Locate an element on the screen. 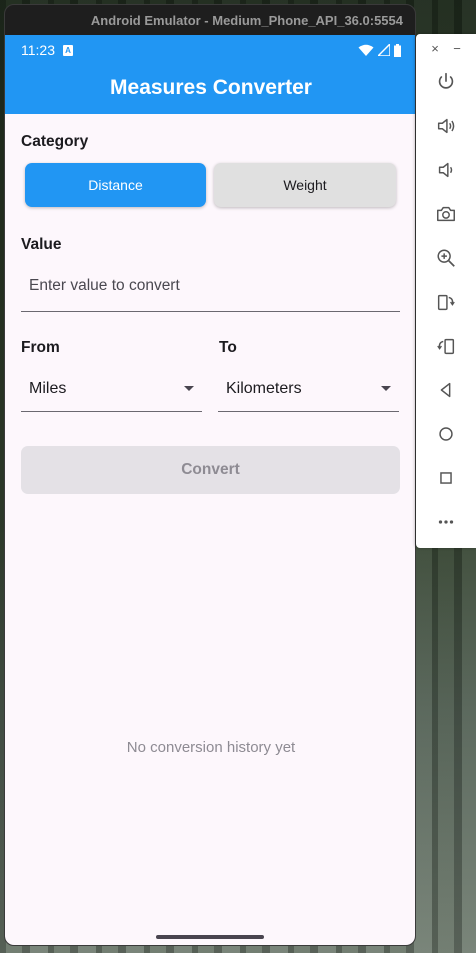  notification-icon: A is located at coordinates (68, 50).